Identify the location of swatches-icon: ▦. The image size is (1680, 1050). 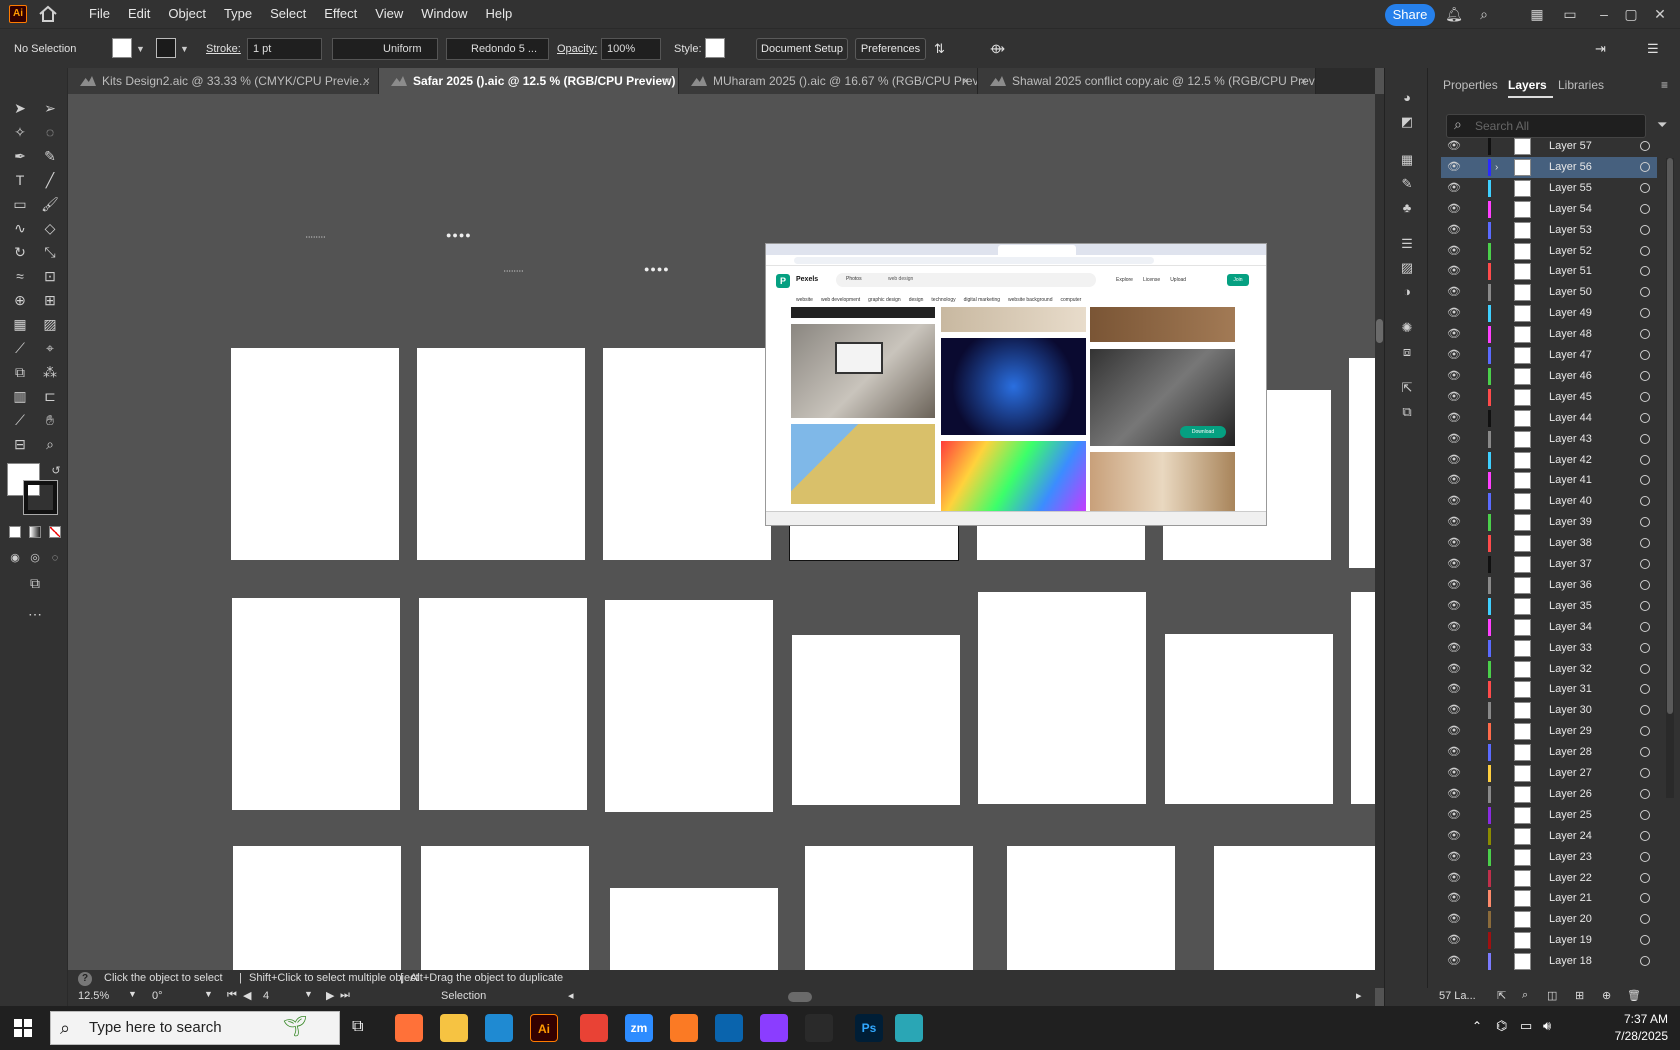
(1407, 160).